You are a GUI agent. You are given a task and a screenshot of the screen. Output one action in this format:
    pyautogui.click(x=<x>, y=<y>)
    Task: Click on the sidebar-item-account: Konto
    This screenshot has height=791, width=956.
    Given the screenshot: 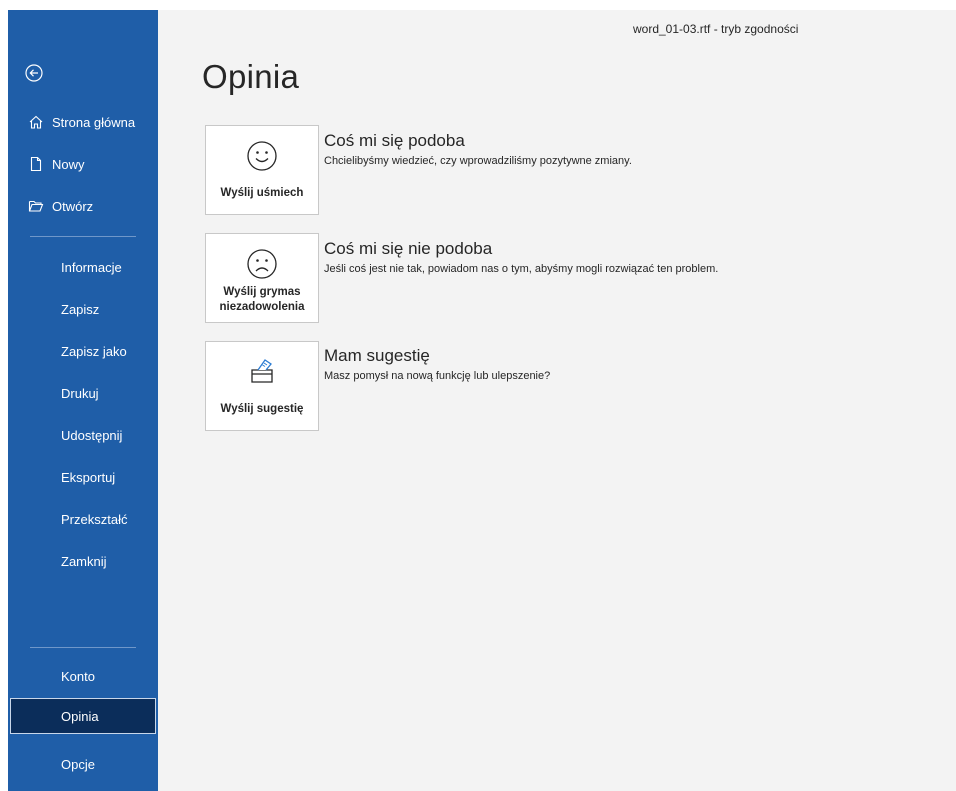 What is the action you would take?
    pyautogui.click(x=83, y=676)
    